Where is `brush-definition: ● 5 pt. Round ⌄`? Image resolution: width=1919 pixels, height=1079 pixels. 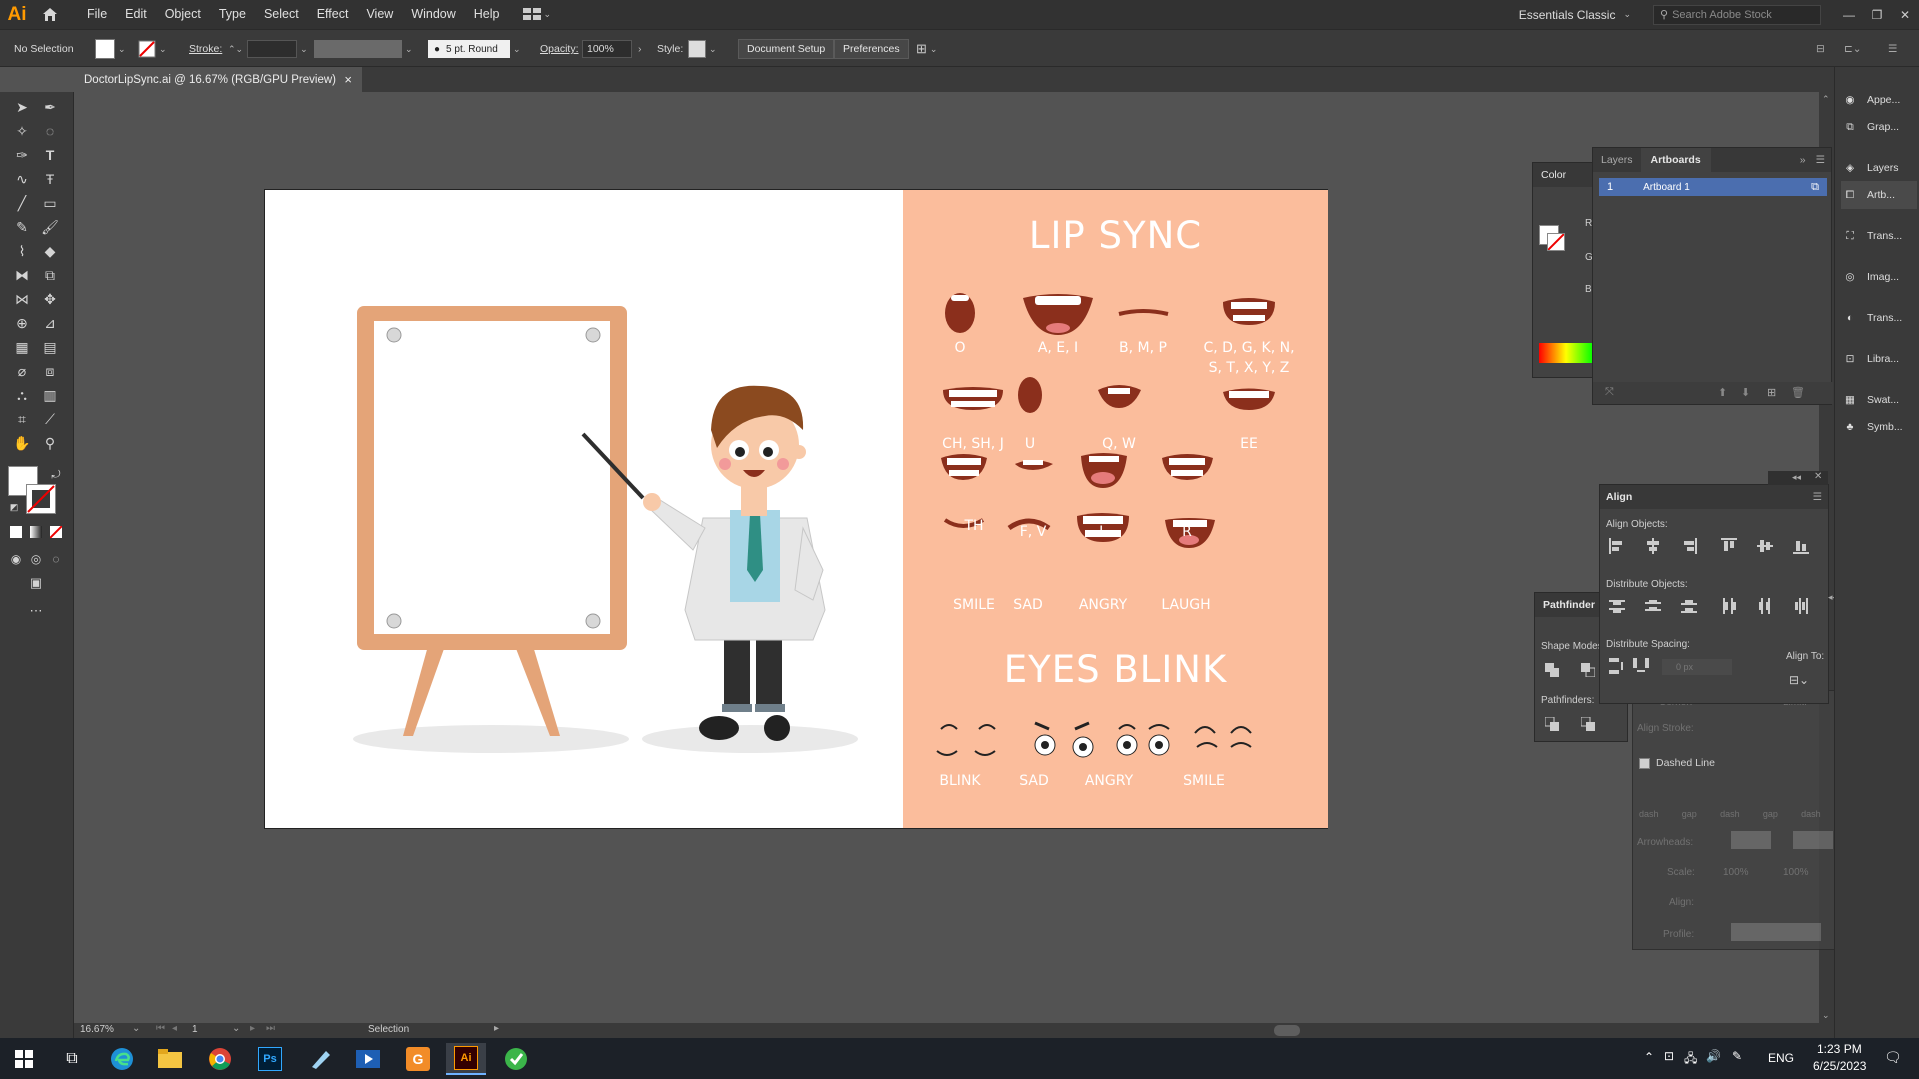
brush-definition: ● 5 pt. Round ⌄ is located at coordinates (474, 49).